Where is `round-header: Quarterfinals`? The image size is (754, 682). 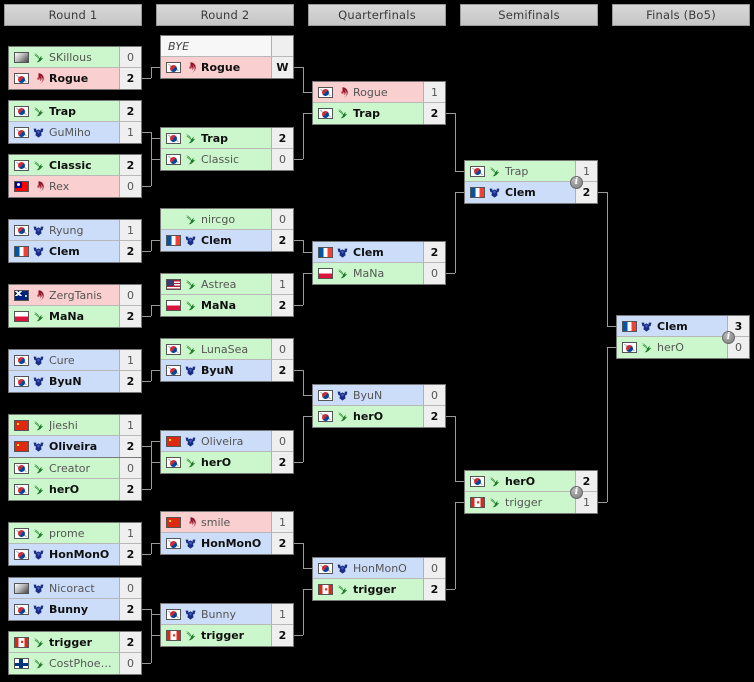
round-header: Quarterfinals is located at coordinates (377, 15).